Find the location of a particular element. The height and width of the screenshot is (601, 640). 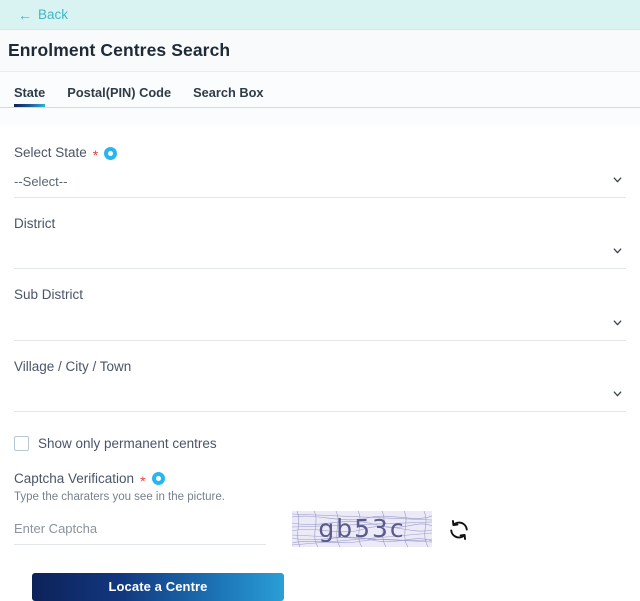

field-village-city-town: Village / City / Town is located at coordinates (320, 376).